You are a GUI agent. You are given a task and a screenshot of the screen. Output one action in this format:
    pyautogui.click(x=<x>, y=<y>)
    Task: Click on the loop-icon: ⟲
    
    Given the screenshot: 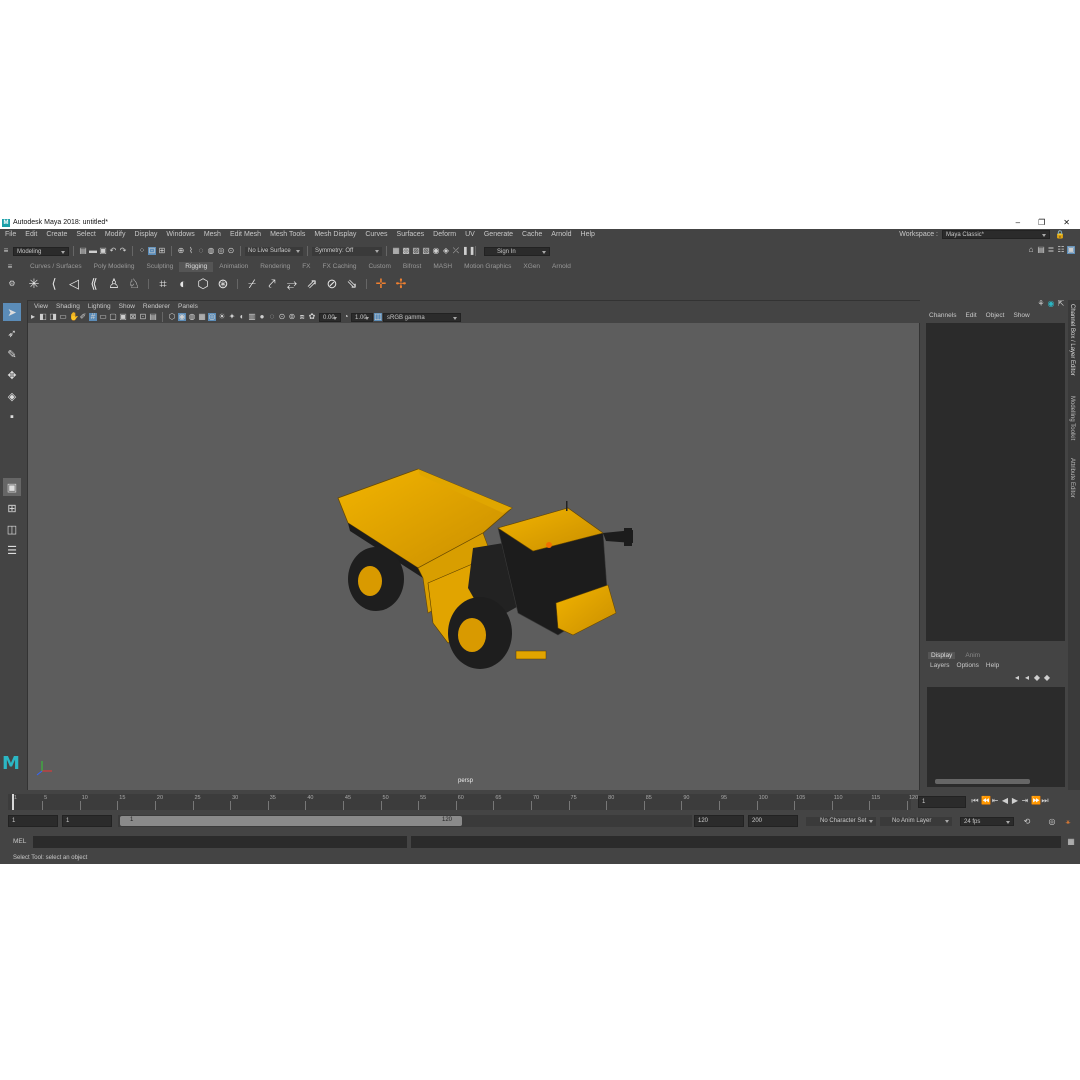 What is the action you would take?
    pyautogui.click(x=1027, y=822)
    